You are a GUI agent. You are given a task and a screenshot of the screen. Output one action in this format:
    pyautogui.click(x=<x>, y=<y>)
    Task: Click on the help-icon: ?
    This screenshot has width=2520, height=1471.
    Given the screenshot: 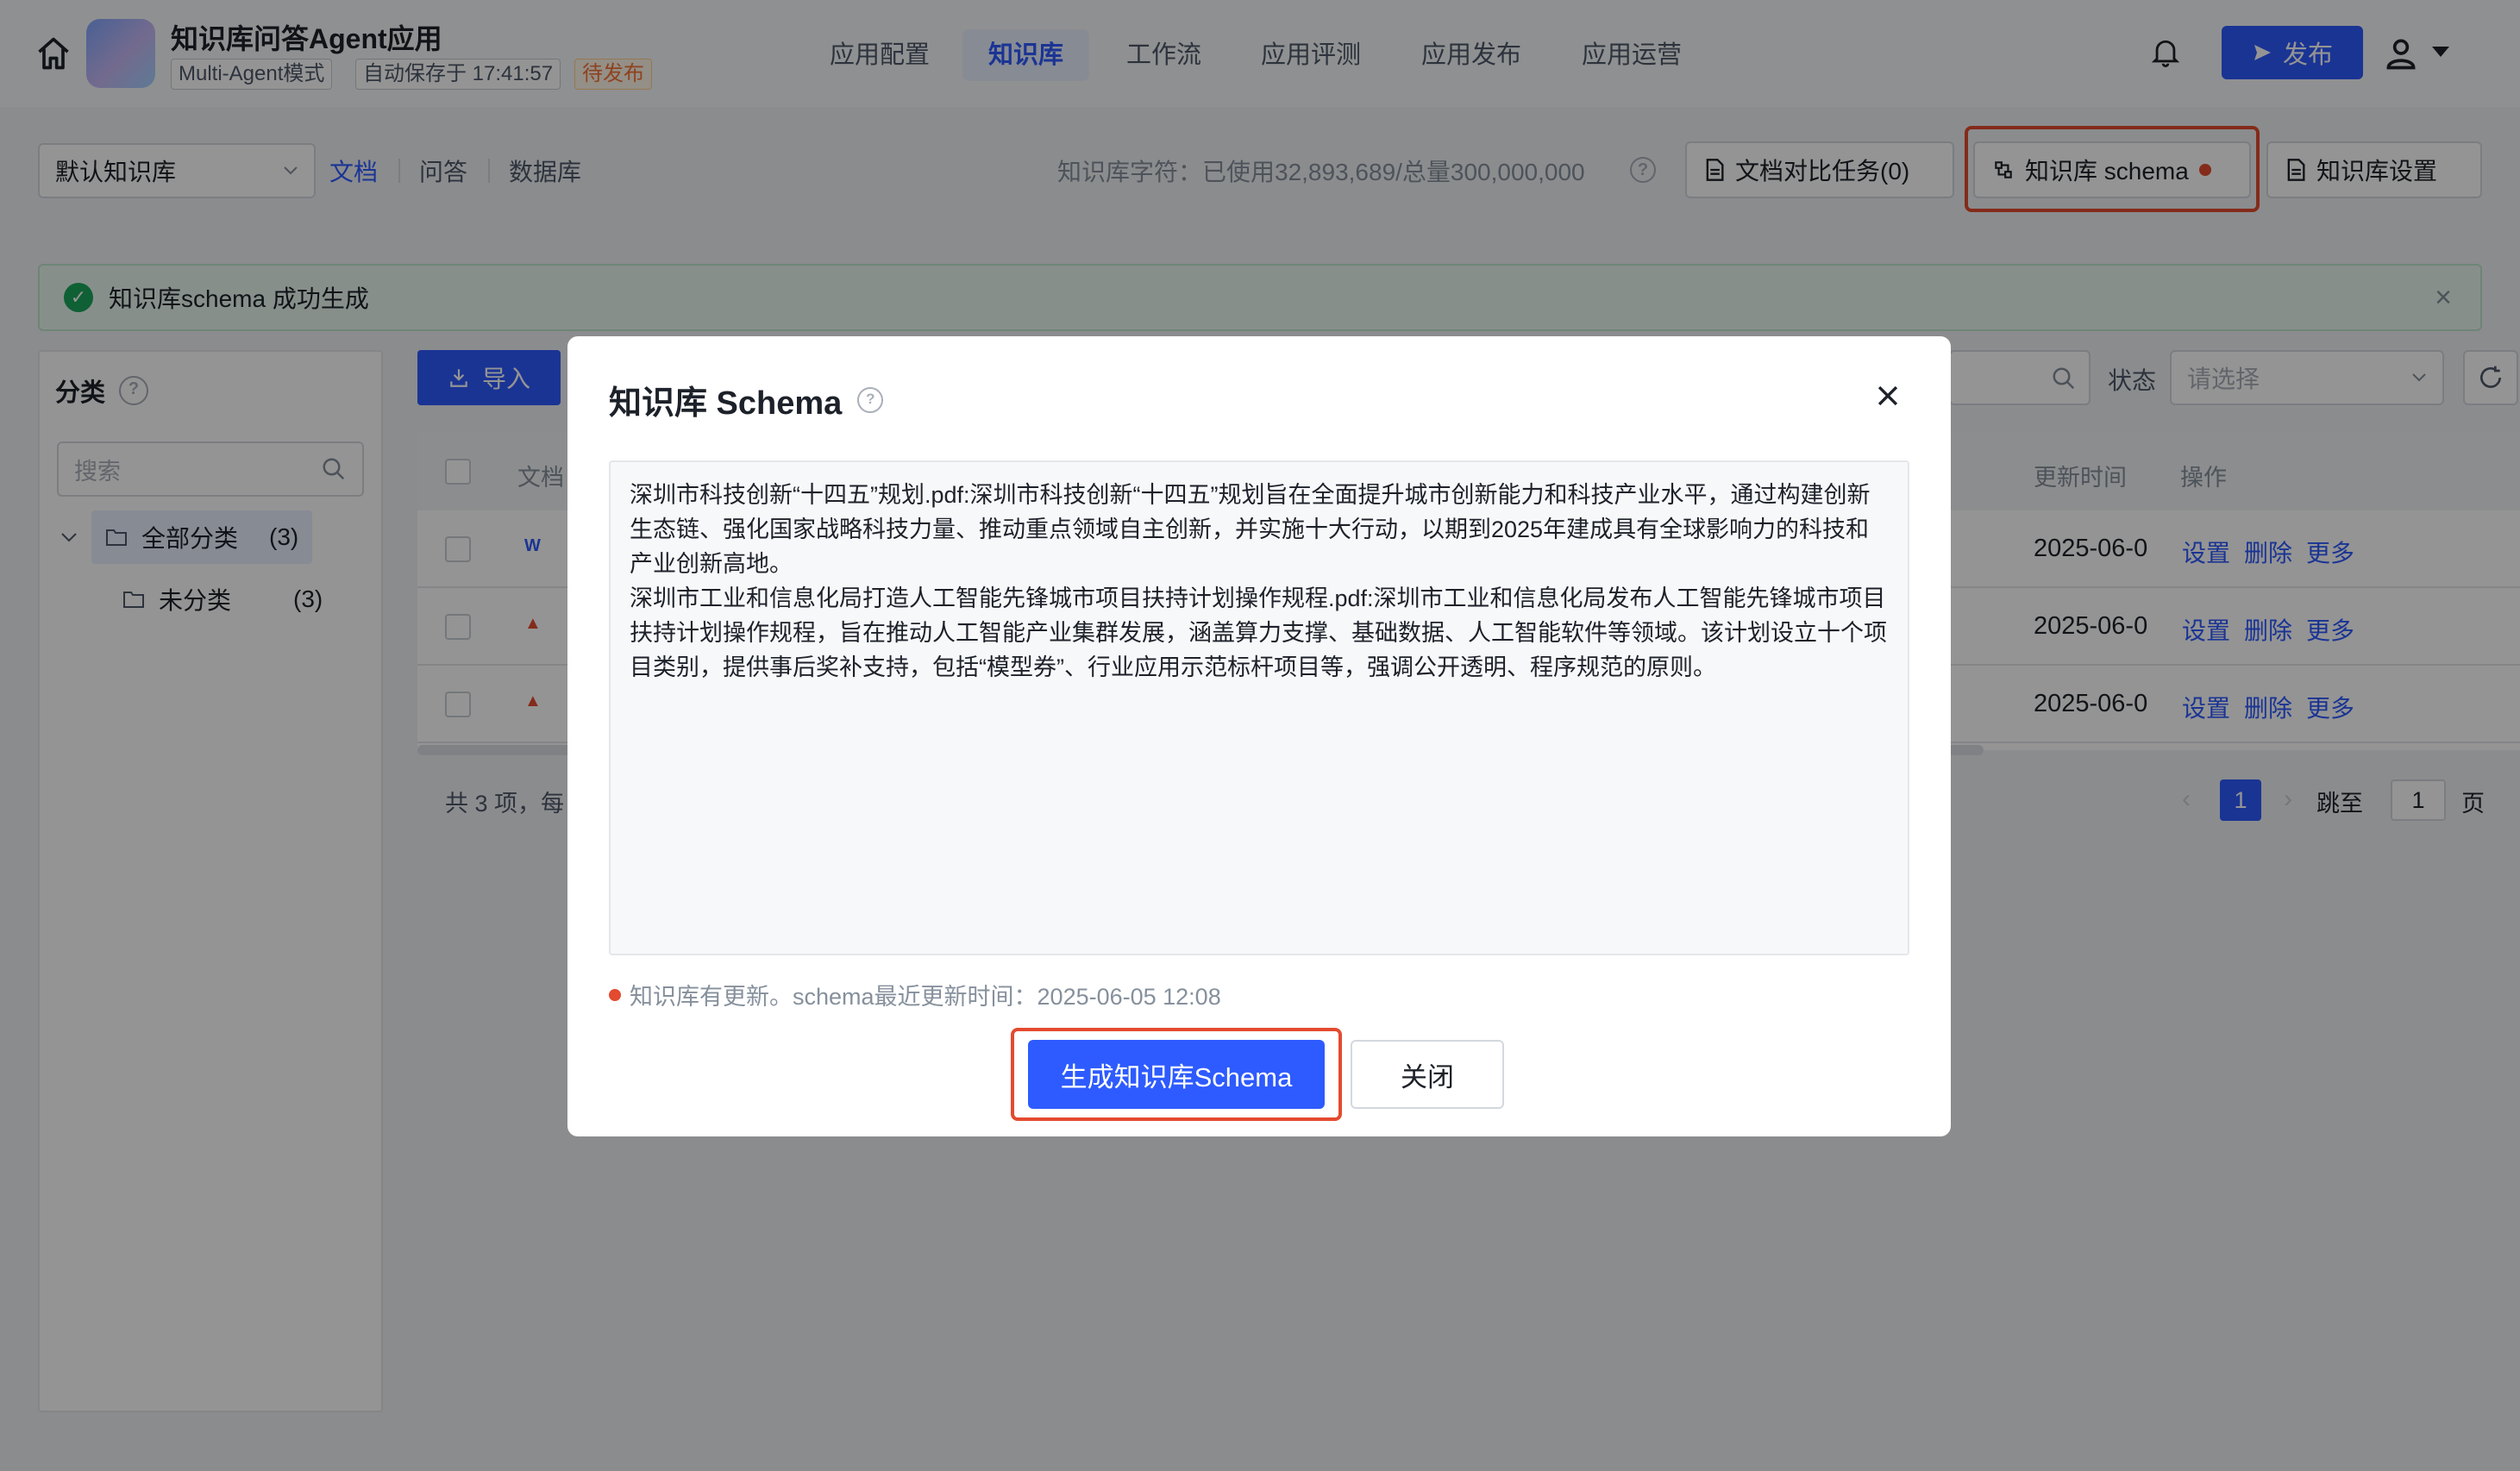 What is the action you would take?
    pyautogui.click(x=871, y=399)
    